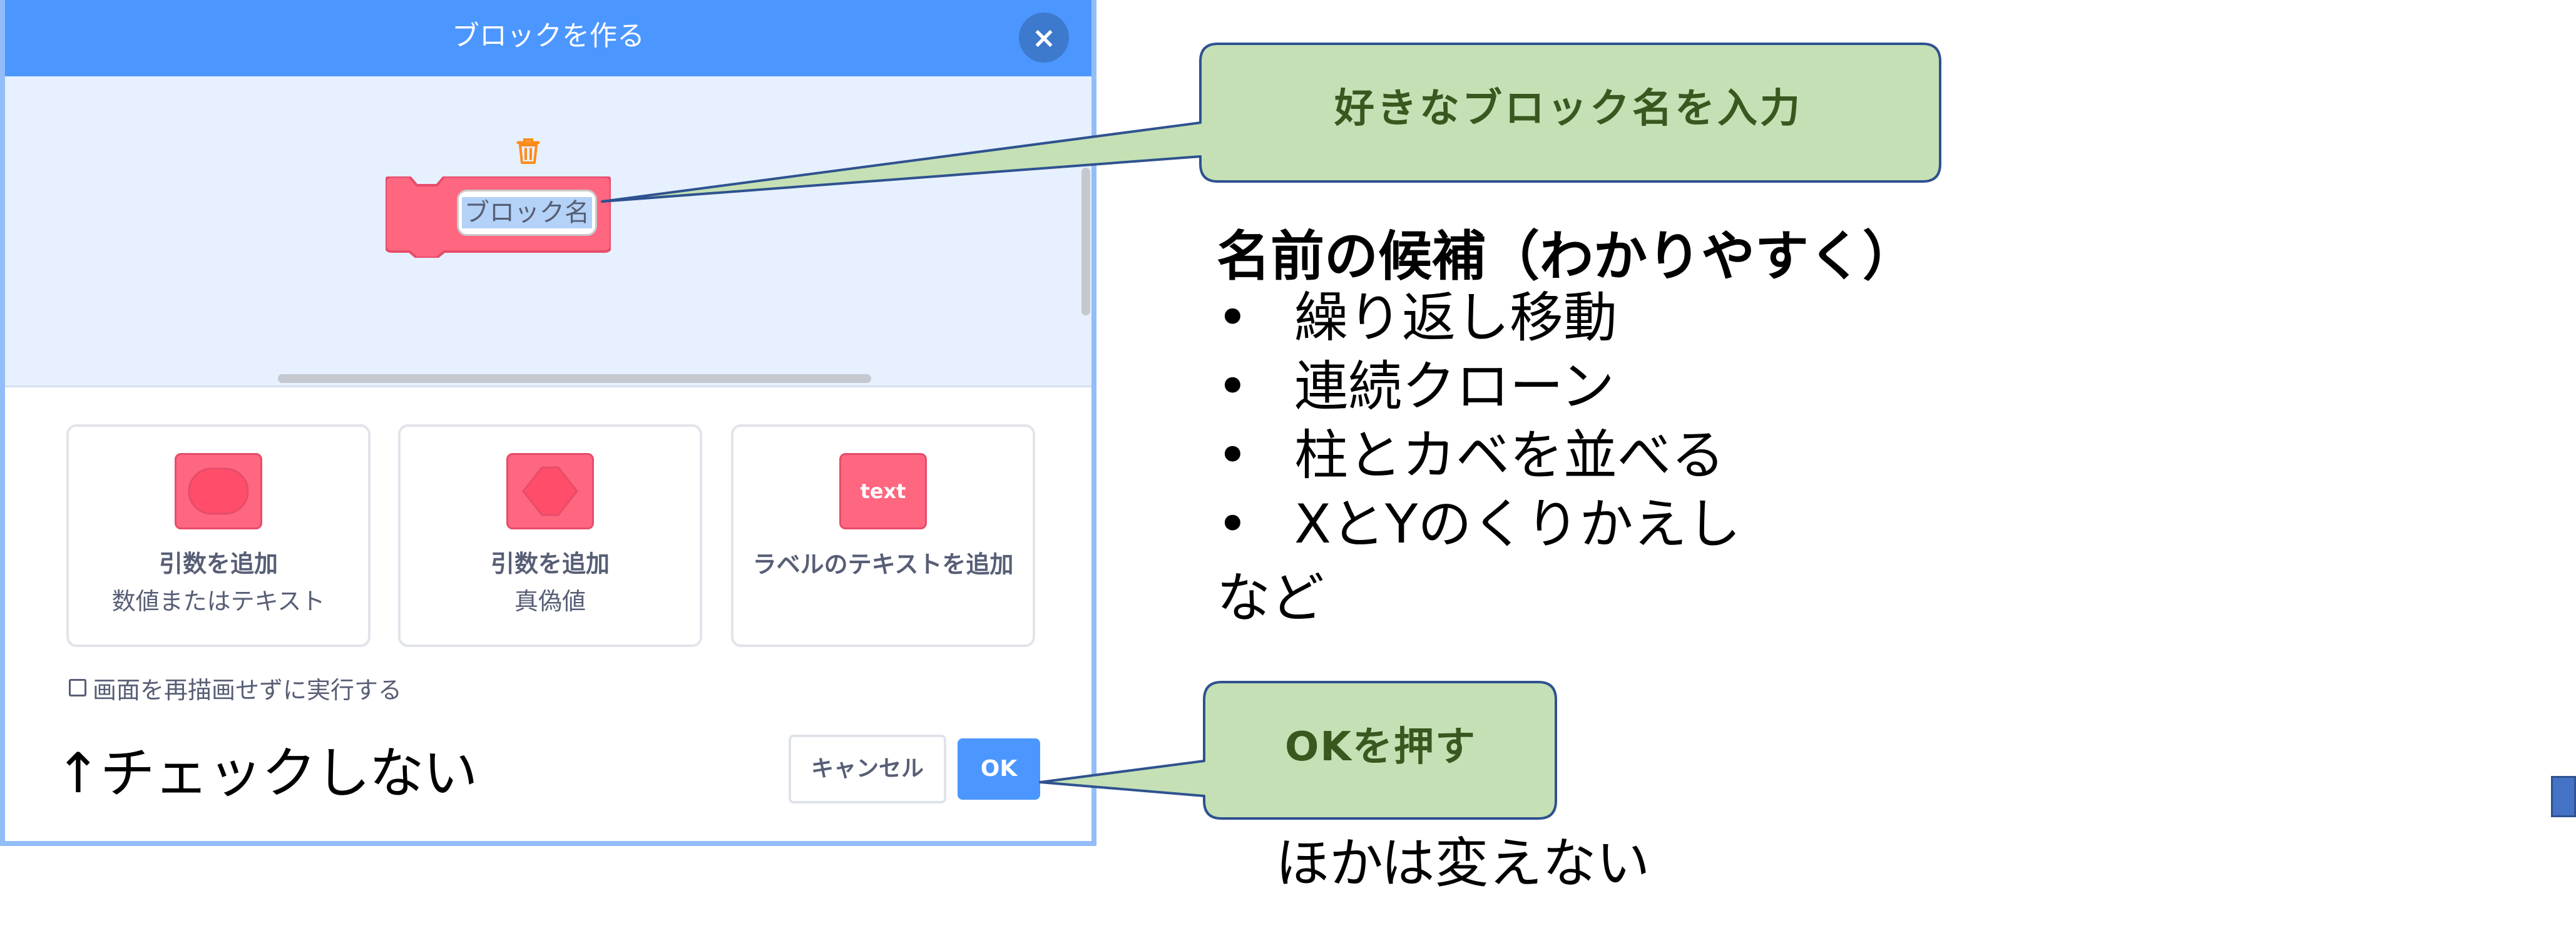 This screenshot has height=933, width=2576. Describe the element at coordinates (550, 601) in the screenshot. I see `option-subtitle: 真偽値` at that location.